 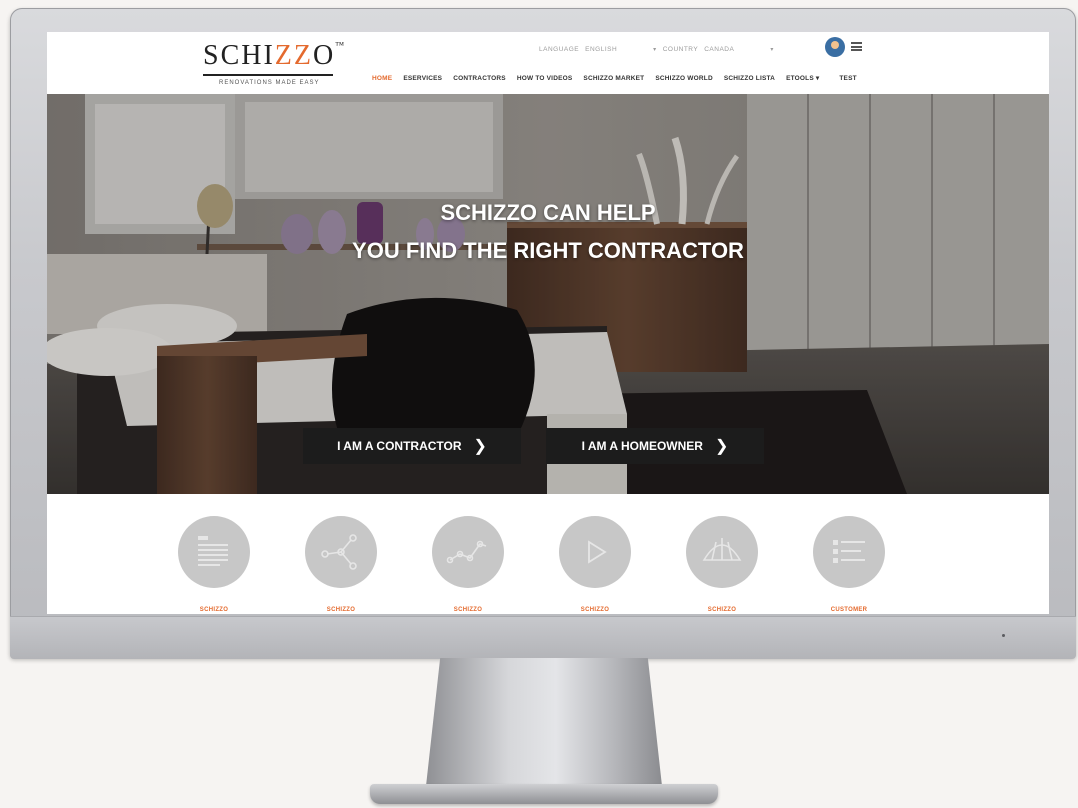 I want to click on nav-item-test: TEST, so click(x=847, y=78).